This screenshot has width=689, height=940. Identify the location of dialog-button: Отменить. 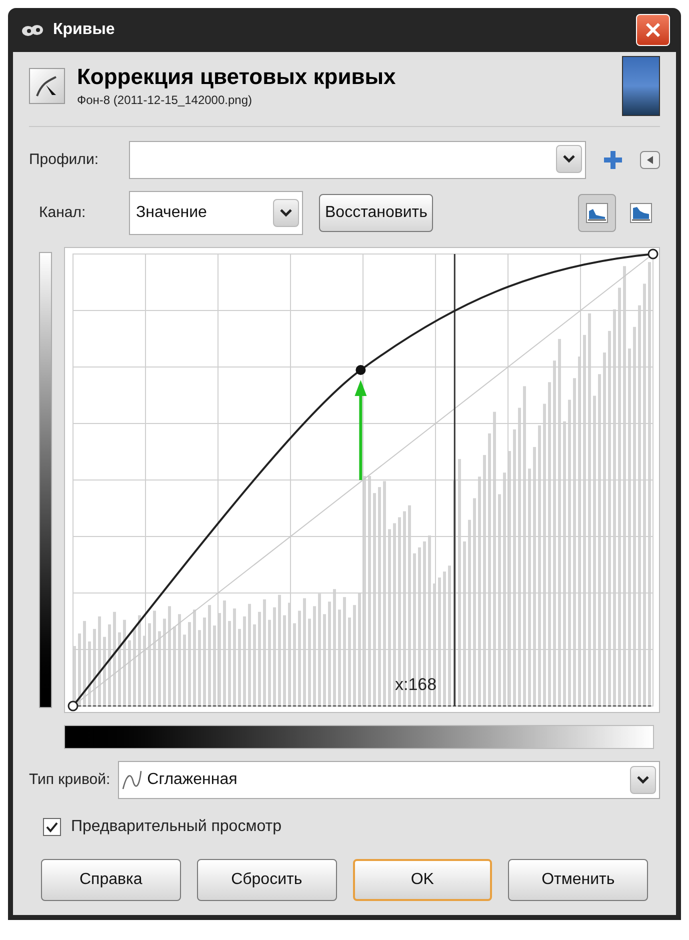
(578, 880).